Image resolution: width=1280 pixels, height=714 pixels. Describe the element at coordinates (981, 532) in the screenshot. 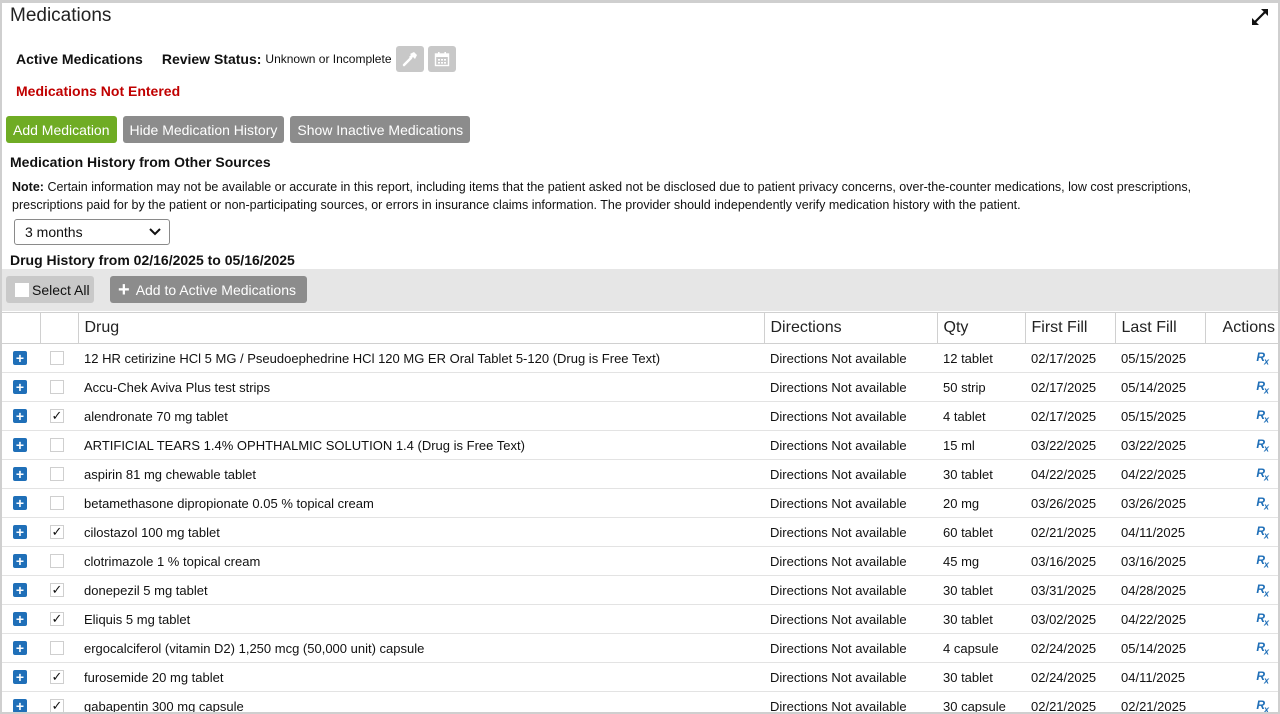

I see `qty-cell: 60 tablet` at that location.